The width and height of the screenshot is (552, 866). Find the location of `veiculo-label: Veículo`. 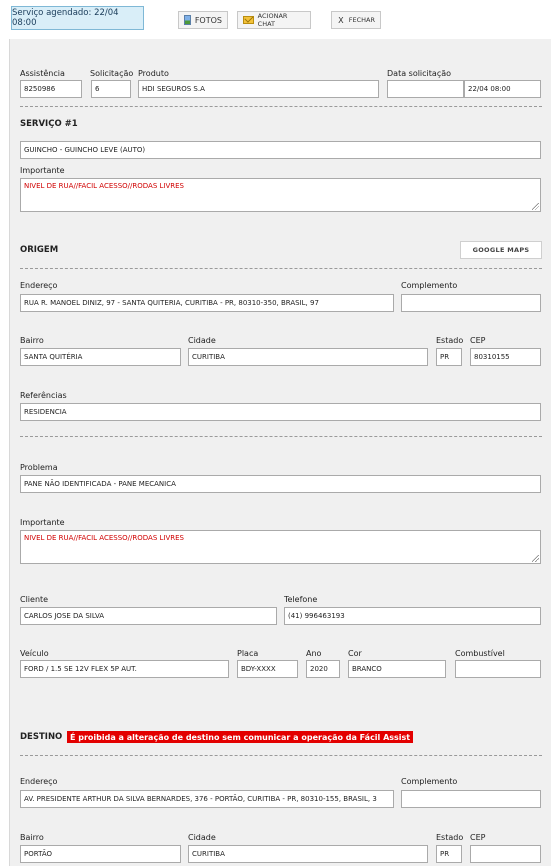

veiculo-label: Veículo is located at coordinates (34, 653).